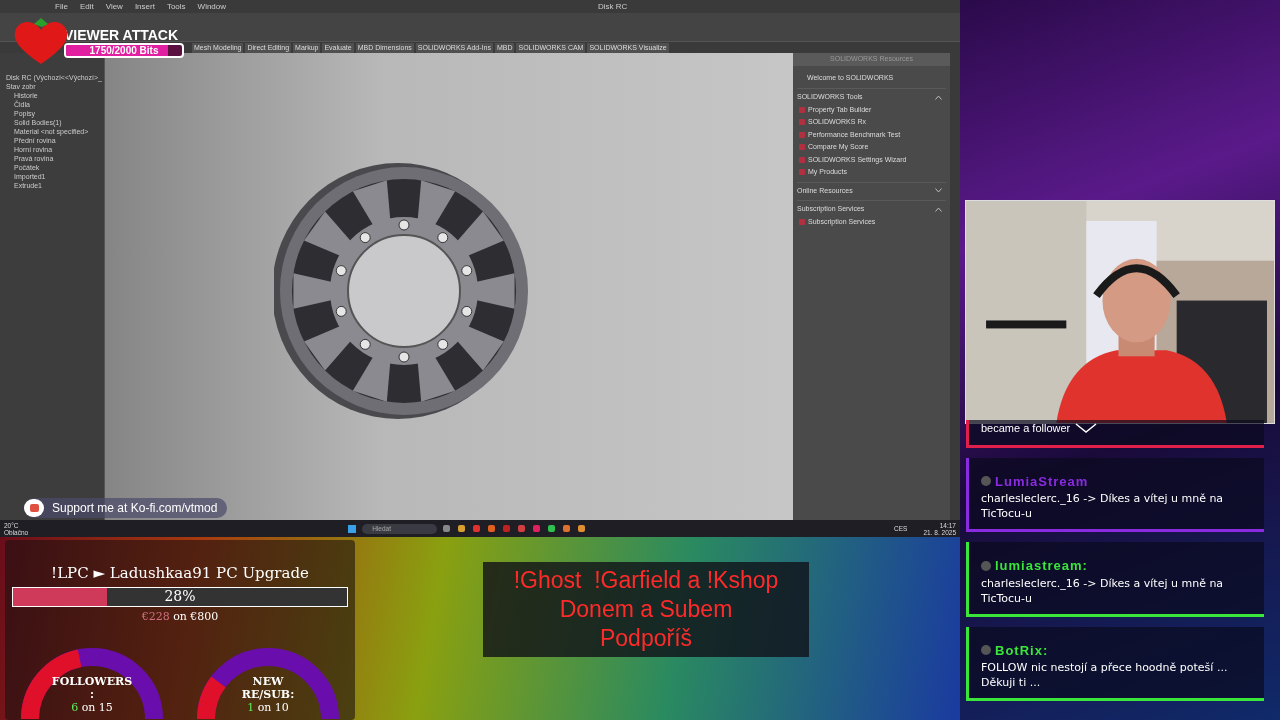  Describe the element at coordinates (144, 6) in the screenshot. I see `menu-item: Insert` at that location.